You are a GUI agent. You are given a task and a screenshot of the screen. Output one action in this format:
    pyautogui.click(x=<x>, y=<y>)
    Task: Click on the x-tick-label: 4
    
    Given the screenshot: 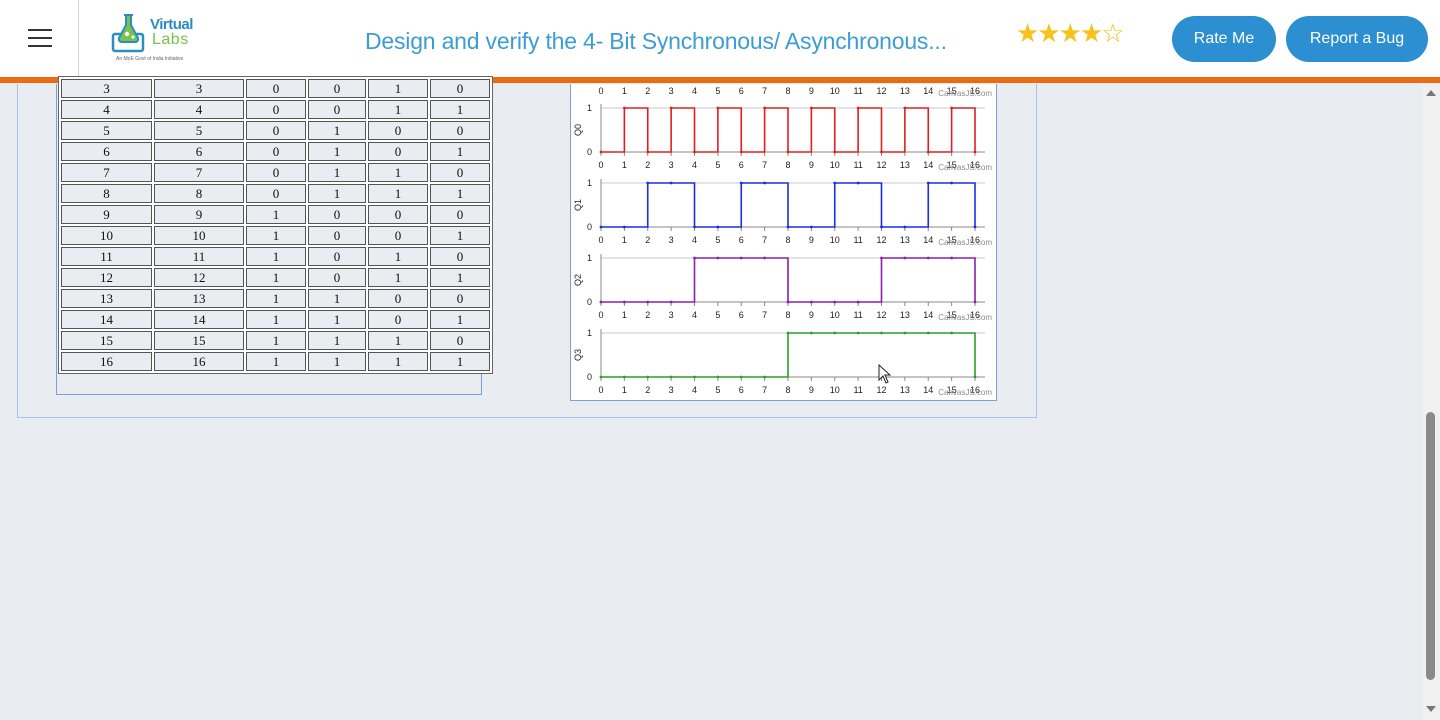 What is the action you would take?
    pyautogui.click(x=694, y=165)
    